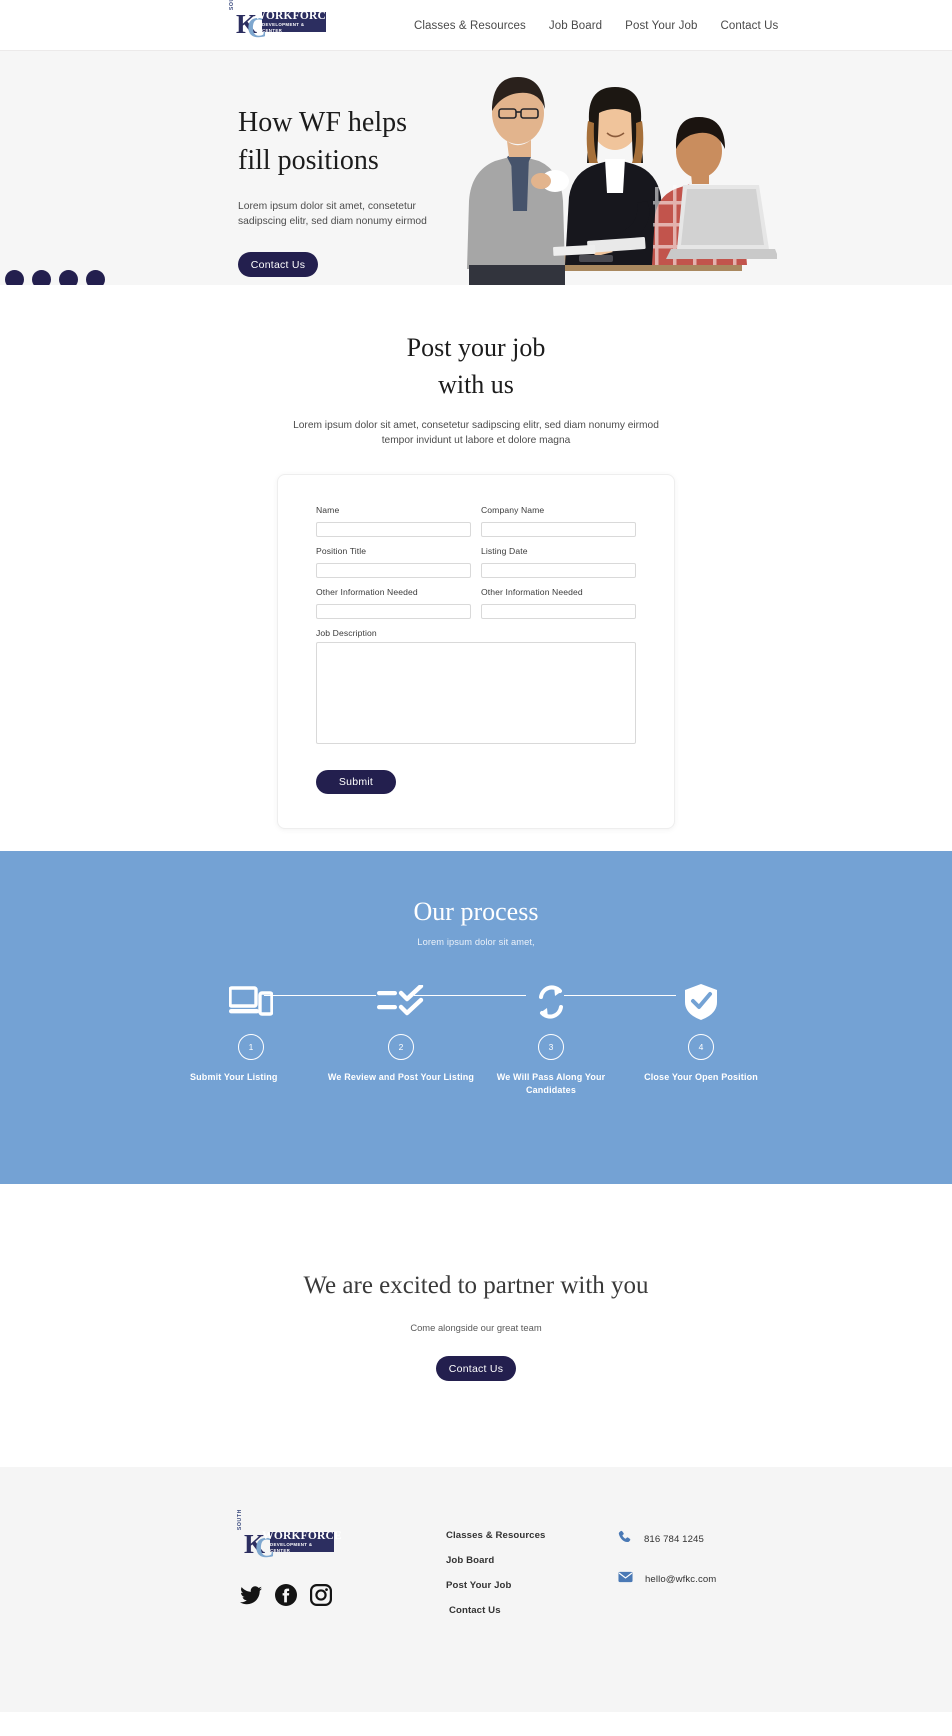 The width and height of the screenshot is (952, 1736). What do you see at coordinates (504, 551) in the screenshot?
I see `label-listing-date: Listing Date` at bounding box center [504, 551].